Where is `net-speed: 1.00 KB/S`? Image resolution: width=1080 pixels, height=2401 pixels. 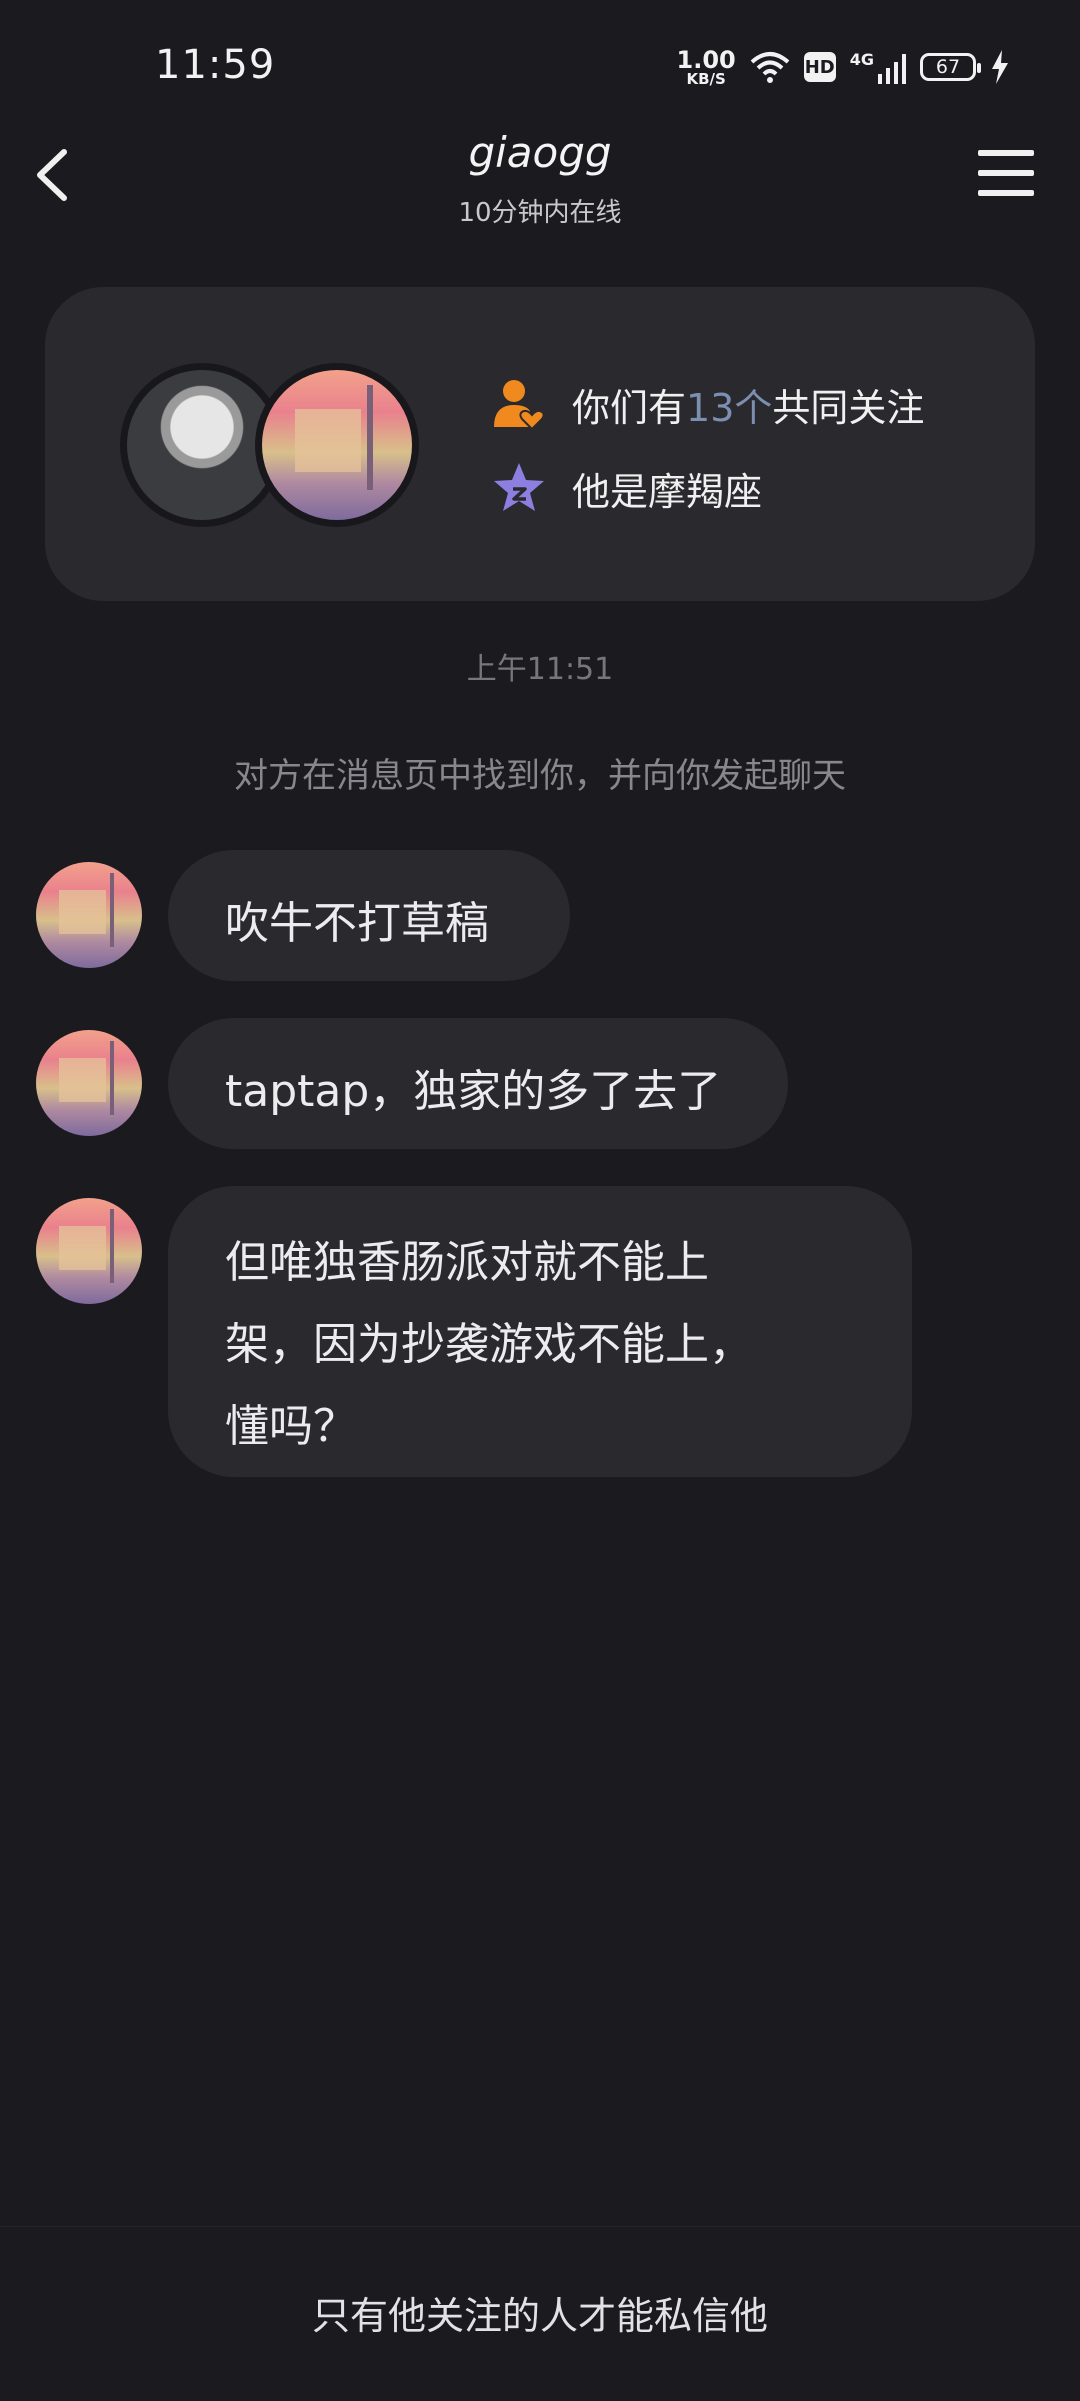 net-speed: 1.00 KB/S is located at coordinates (706, 67).